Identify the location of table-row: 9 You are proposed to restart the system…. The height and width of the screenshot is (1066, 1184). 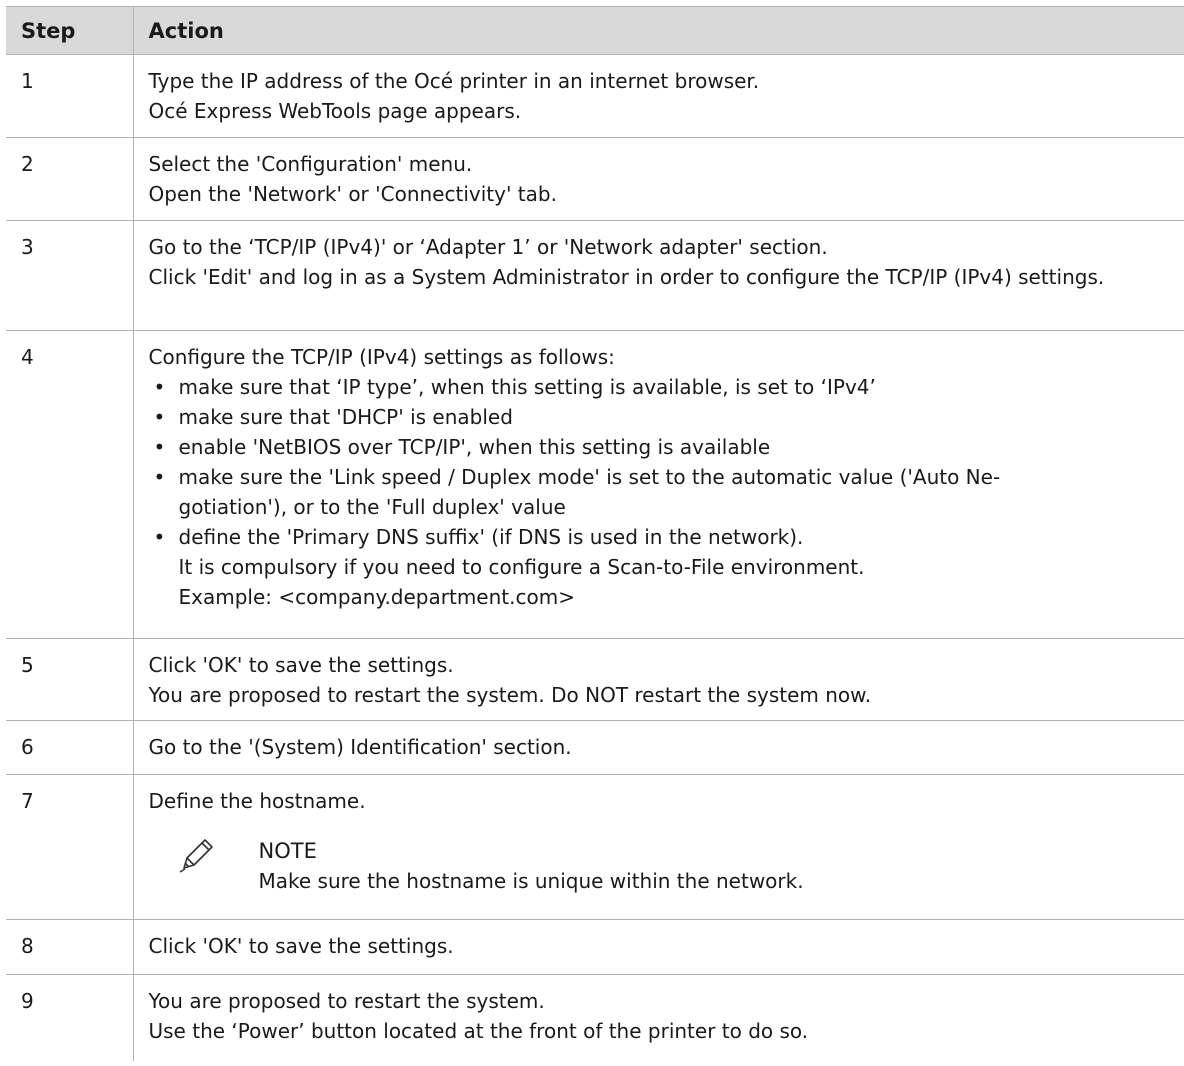
(595, 1017).